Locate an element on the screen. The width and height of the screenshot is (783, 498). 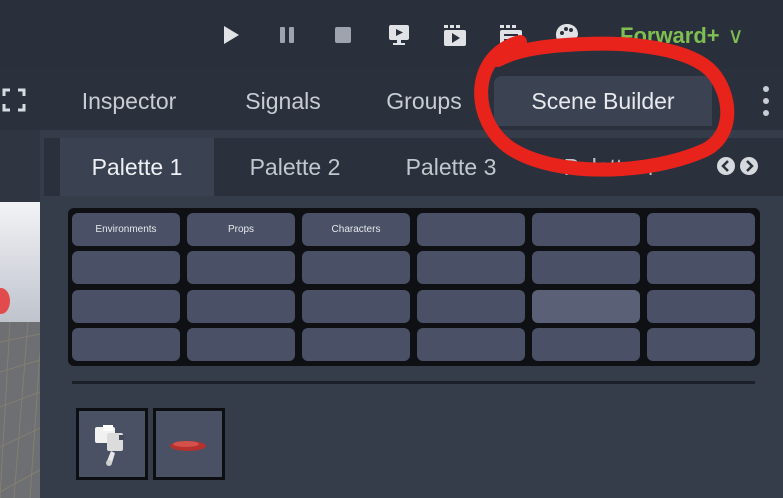
pause-icon is located at coordinates (287, 35).